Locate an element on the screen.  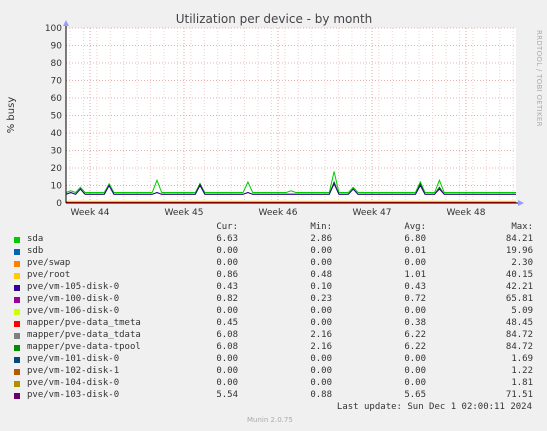
x-tick-label: Week 45 is located at coordinates (184, 213).